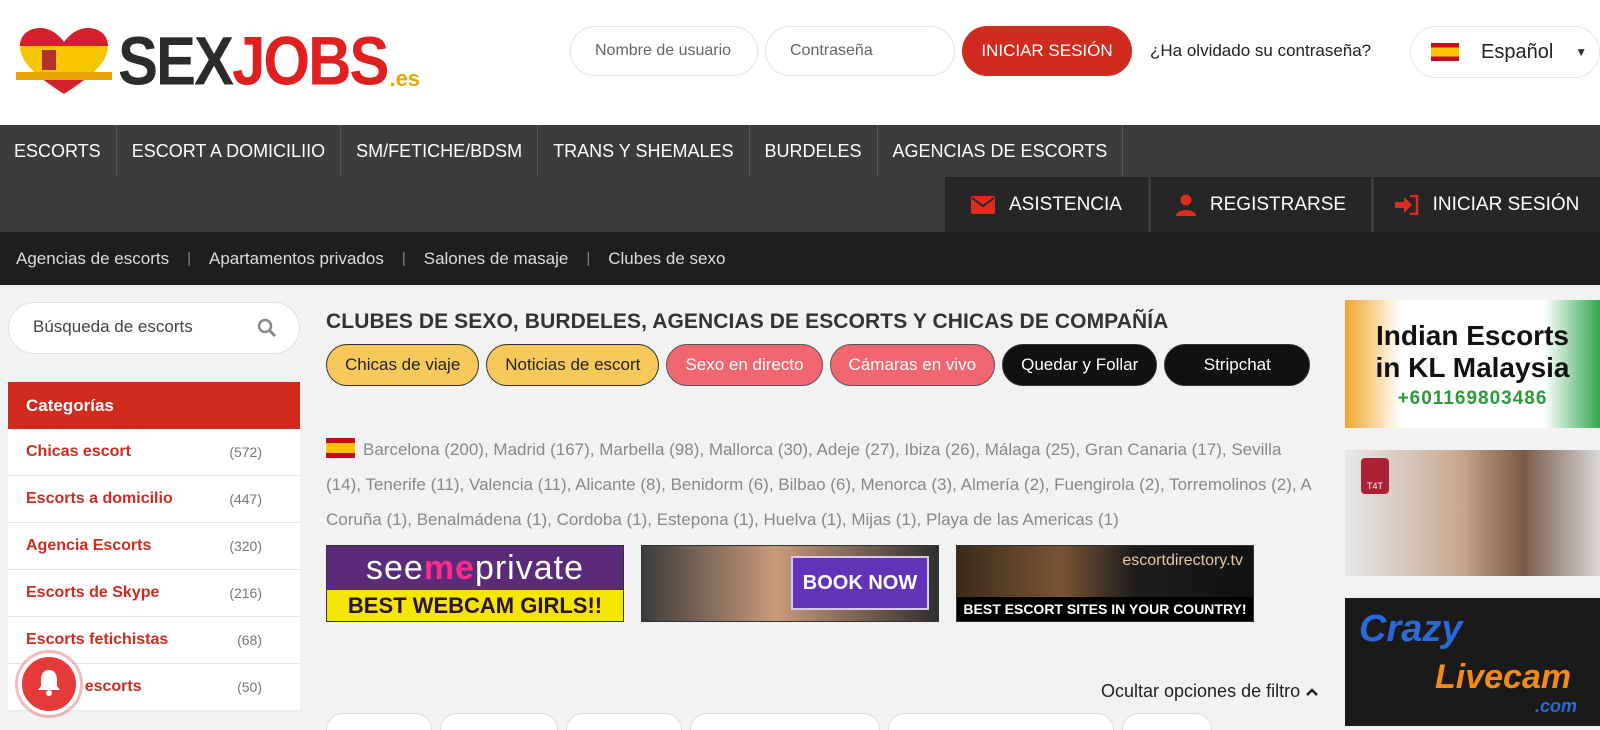  Describe the element at coordinates (744, 365) in the screenshot. I see `pill-sexo-en-directo: Sexo en directo` at that location.